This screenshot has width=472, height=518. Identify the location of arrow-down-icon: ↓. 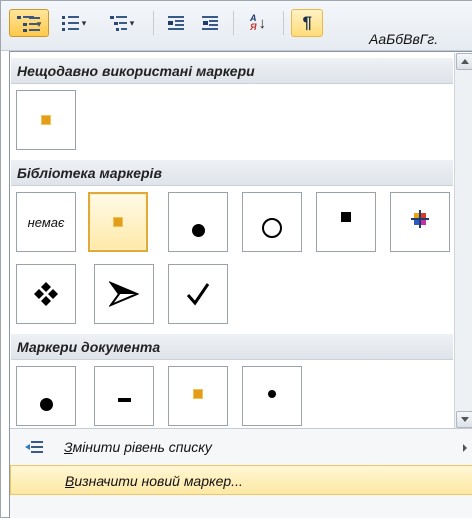
(262, 23).